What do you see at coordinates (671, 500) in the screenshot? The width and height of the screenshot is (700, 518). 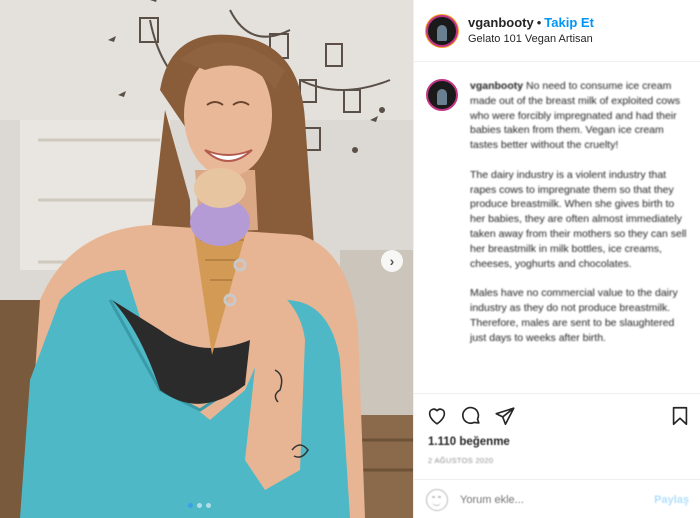 I see `post-comment-button: Paylaş` at bounding box center [671, 500].